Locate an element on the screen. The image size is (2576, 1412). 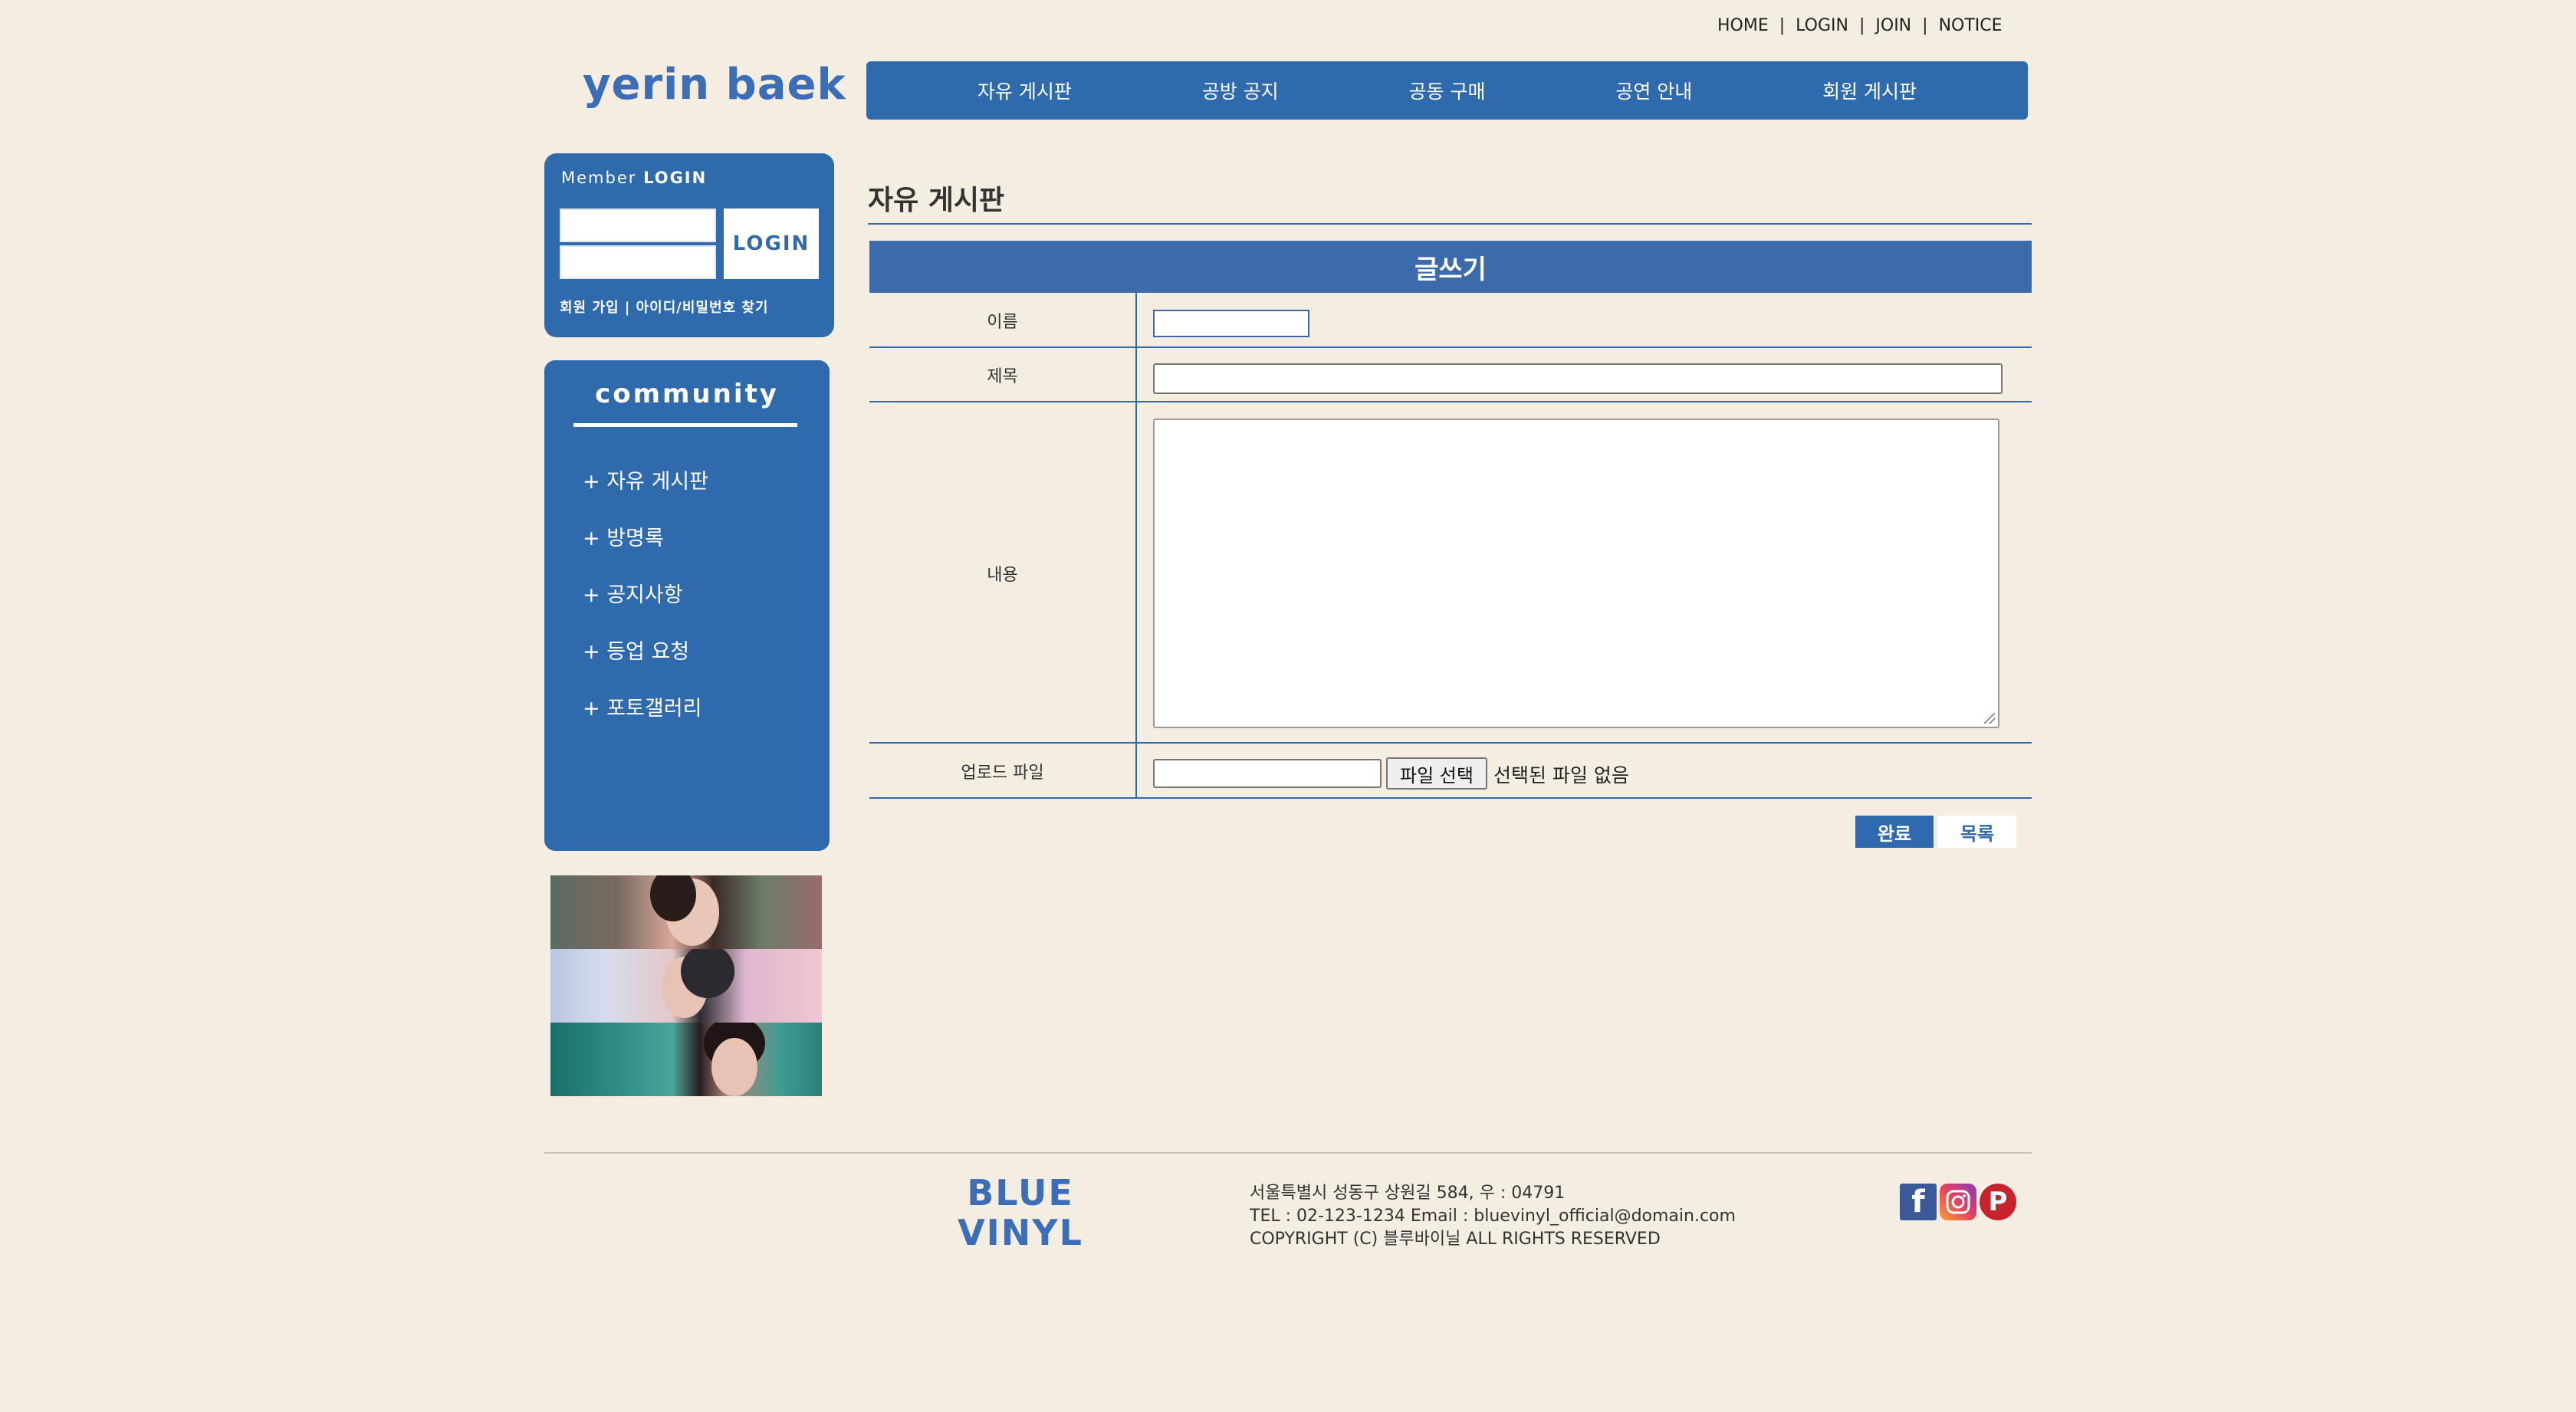
login-panel: Member LOGIN LOGIN 회원 가입 | 아이디/비밀번호 찾기 is located at coordinates (689, 245).